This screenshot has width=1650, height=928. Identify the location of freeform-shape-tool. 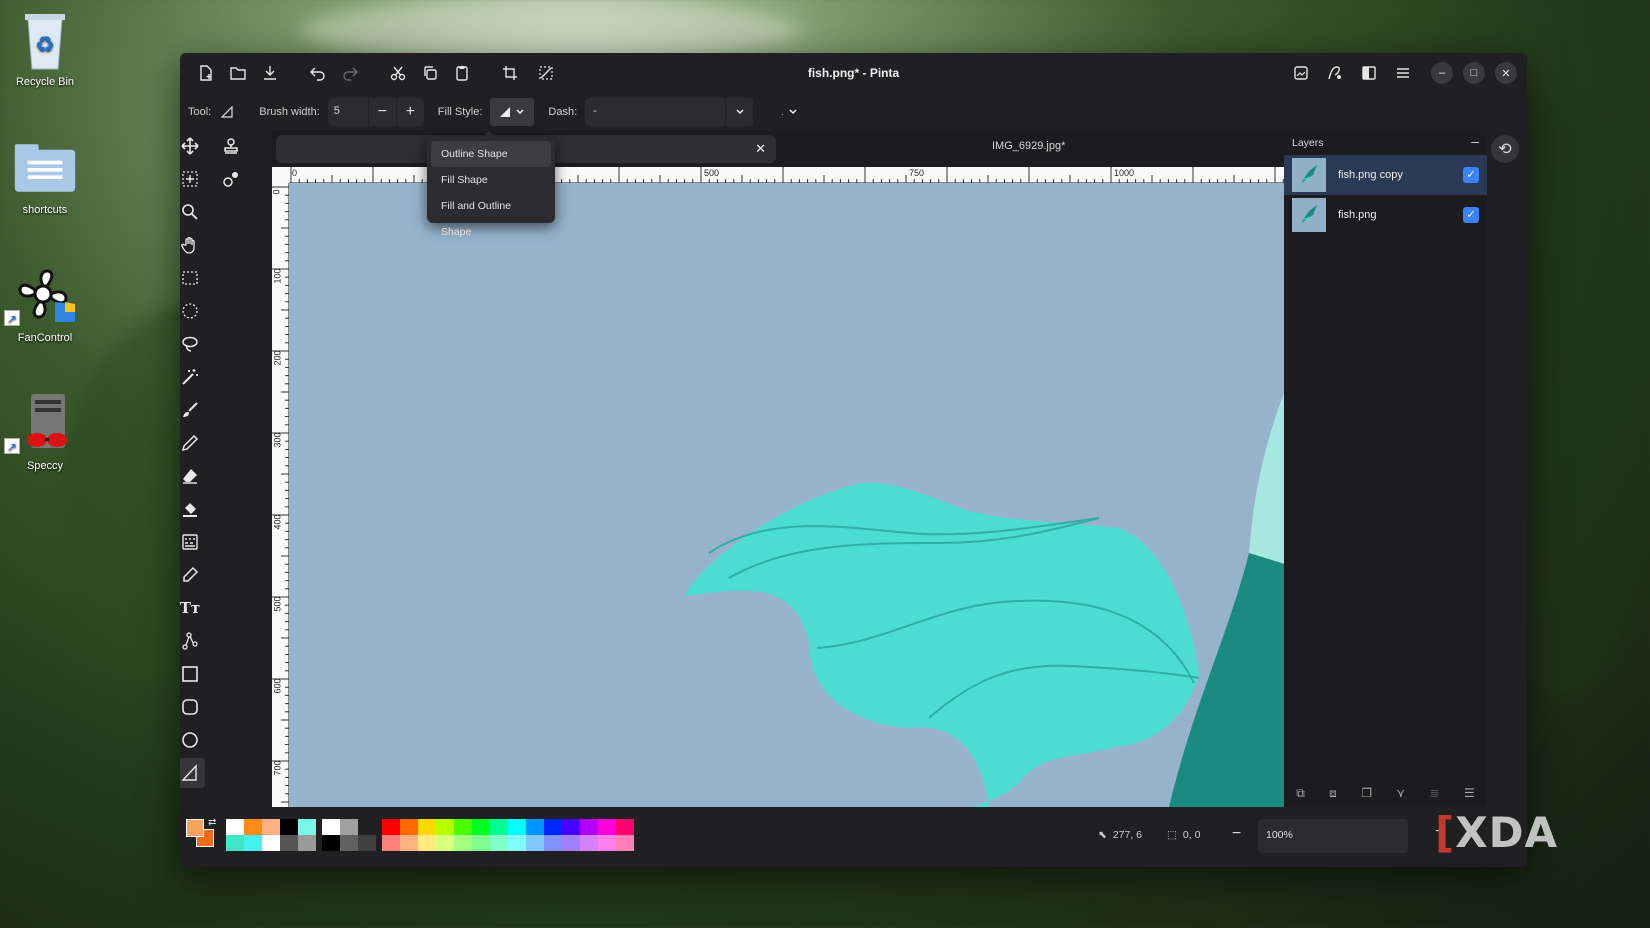
(192, 773).